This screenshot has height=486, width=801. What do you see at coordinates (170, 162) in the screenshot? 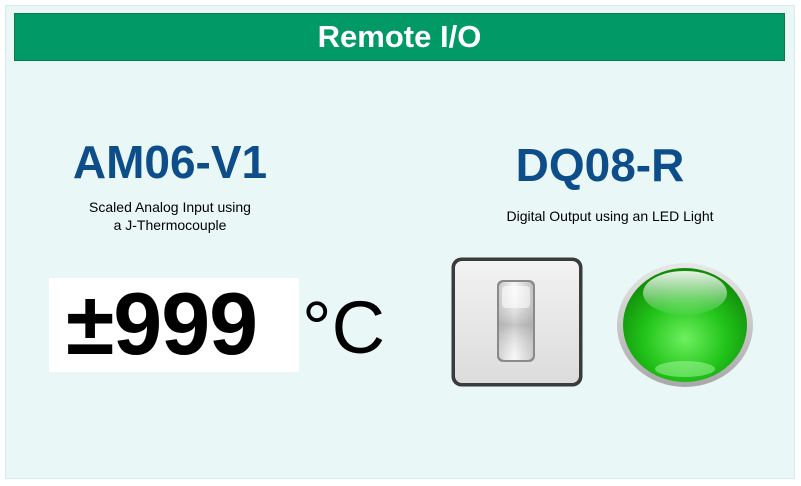
I see `analog-module-name: AM06-V1` at bounding box center [170, 162].